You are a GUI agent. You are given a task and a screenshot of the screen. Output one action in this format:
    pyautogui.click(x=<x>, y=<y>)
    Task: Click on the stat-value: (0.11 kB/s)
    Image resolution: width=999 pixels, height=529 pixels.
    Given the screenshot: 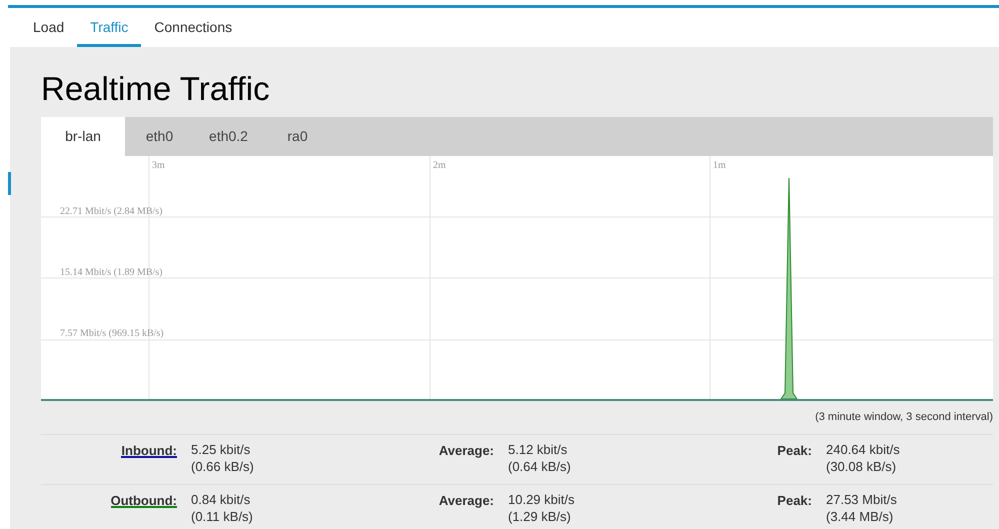 What is the action you would take?
    pyautogui.click(x=222, y=516)
    